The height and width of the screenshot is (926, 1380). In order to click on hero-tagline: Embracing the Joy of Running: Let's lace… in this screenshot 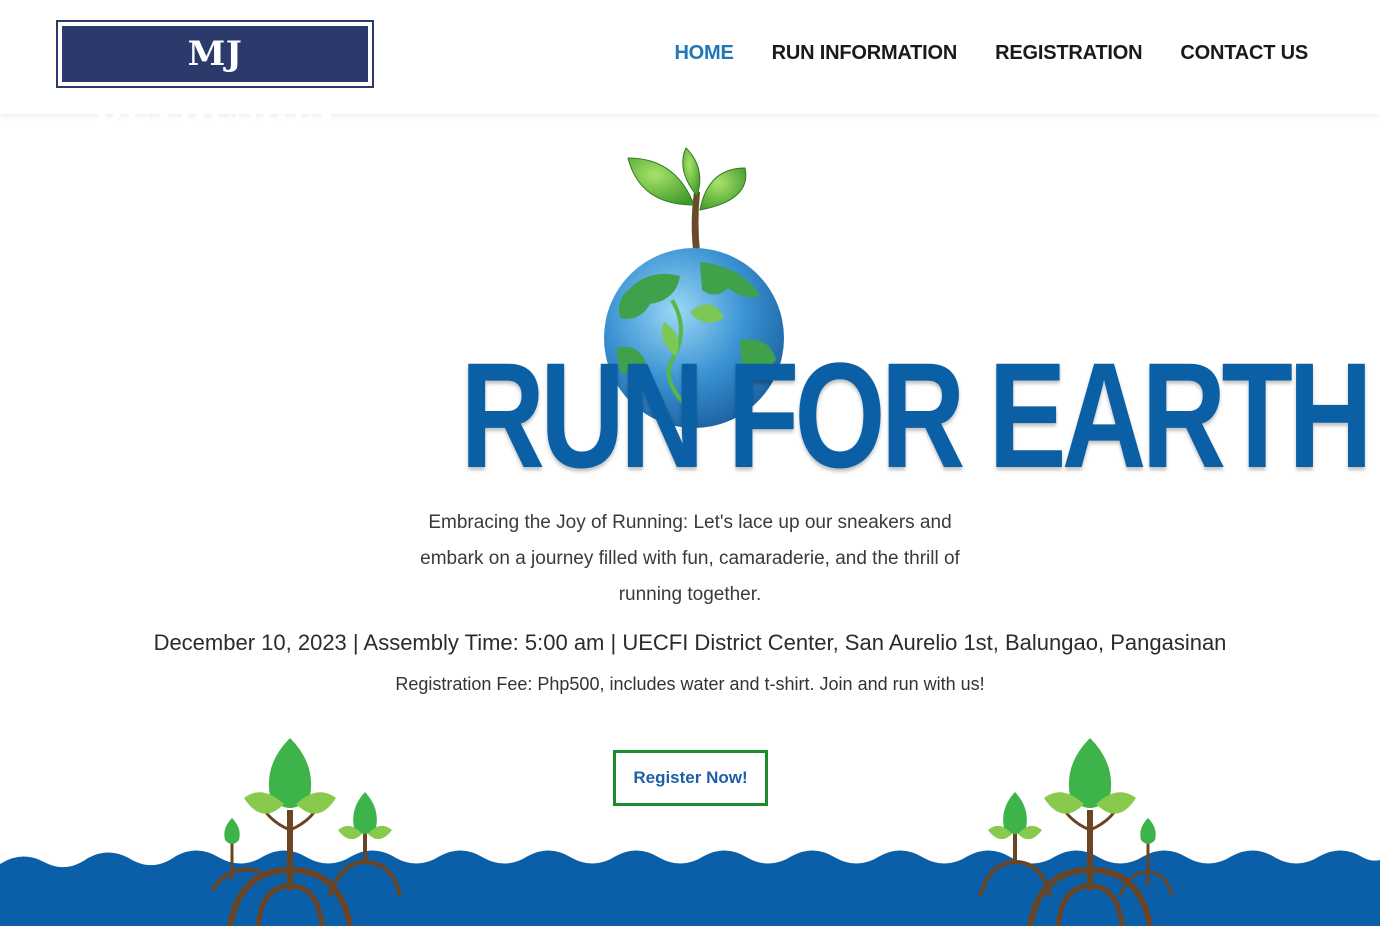, I will do `click(690, 558)`.